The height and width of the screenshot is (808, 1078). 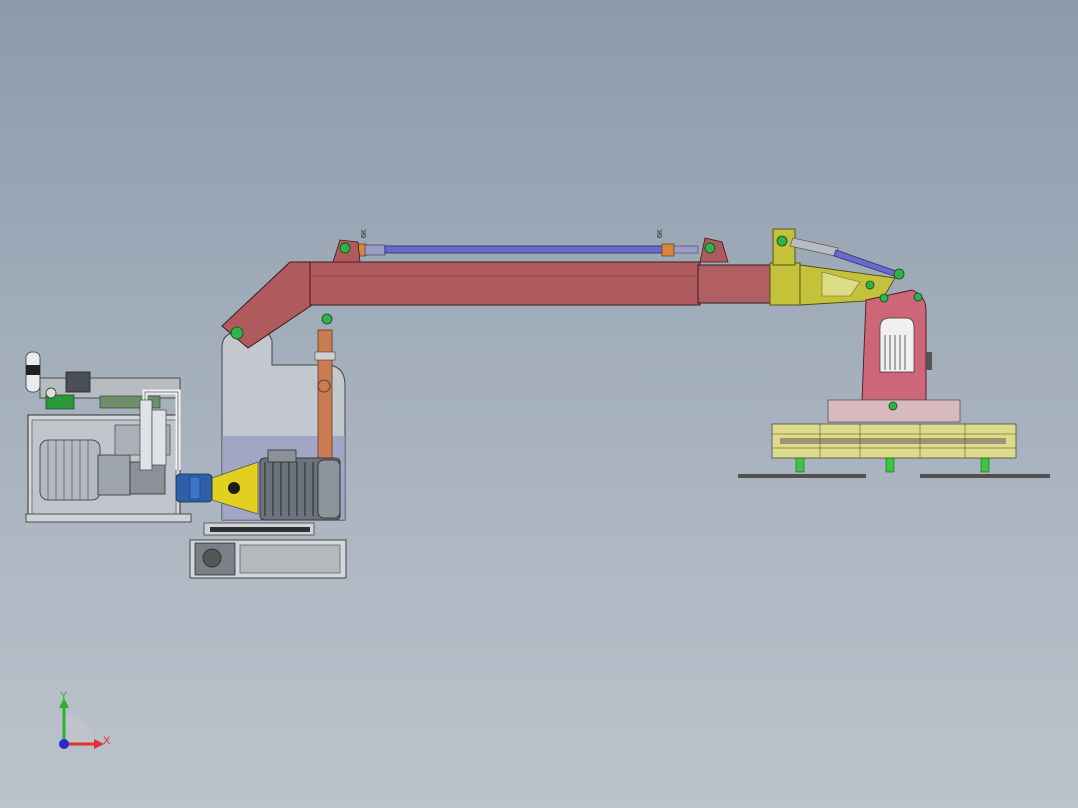 What do you see at coordinates (894, 438) in the screenshot?
I see `vacuum-gripper` at bounding box center [894, 438].